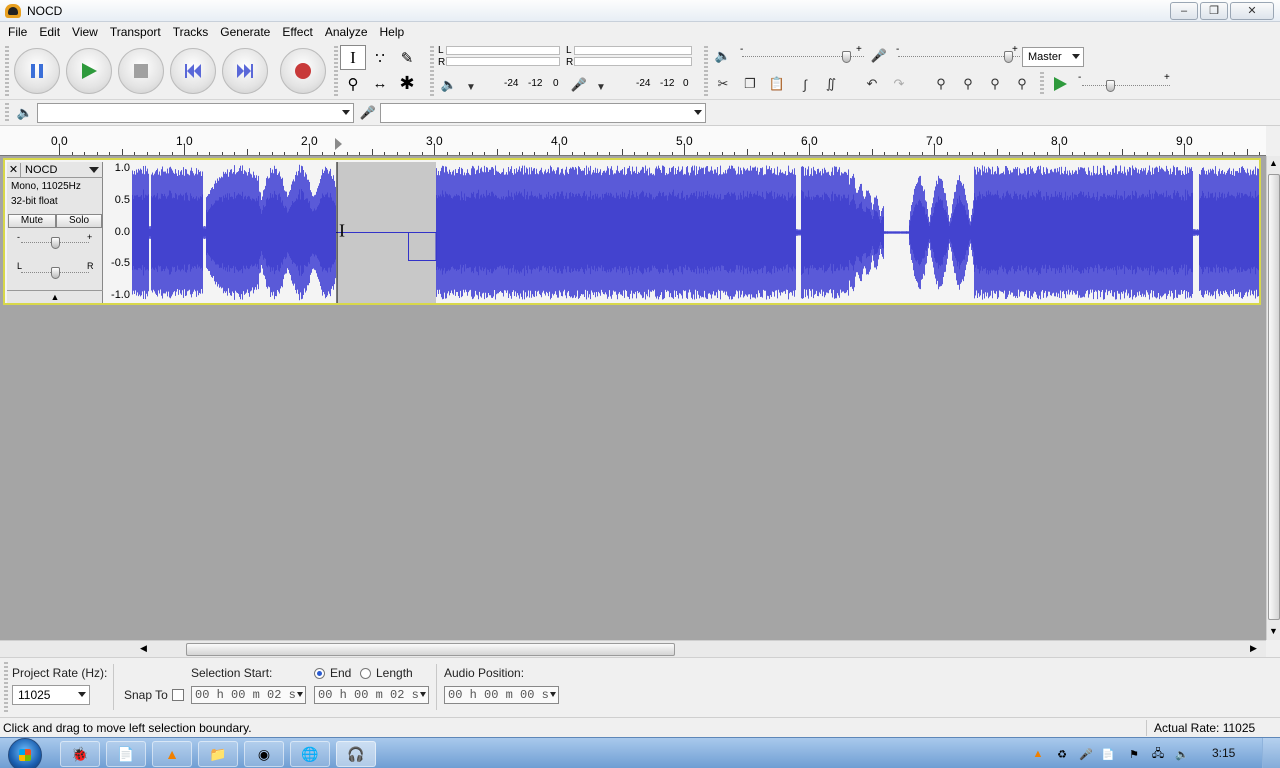 The image size is (1280, 768). What do you see at coordinates (1060, 84) in the screenshot?
I see `play-at-speed-button` at bounding box center [1060, 84].